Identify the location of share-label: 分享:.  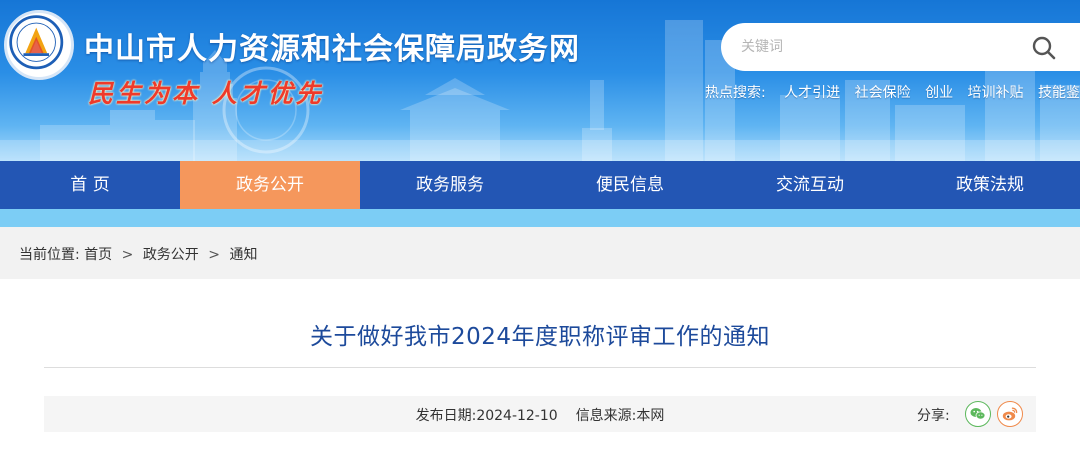
(933, 416).